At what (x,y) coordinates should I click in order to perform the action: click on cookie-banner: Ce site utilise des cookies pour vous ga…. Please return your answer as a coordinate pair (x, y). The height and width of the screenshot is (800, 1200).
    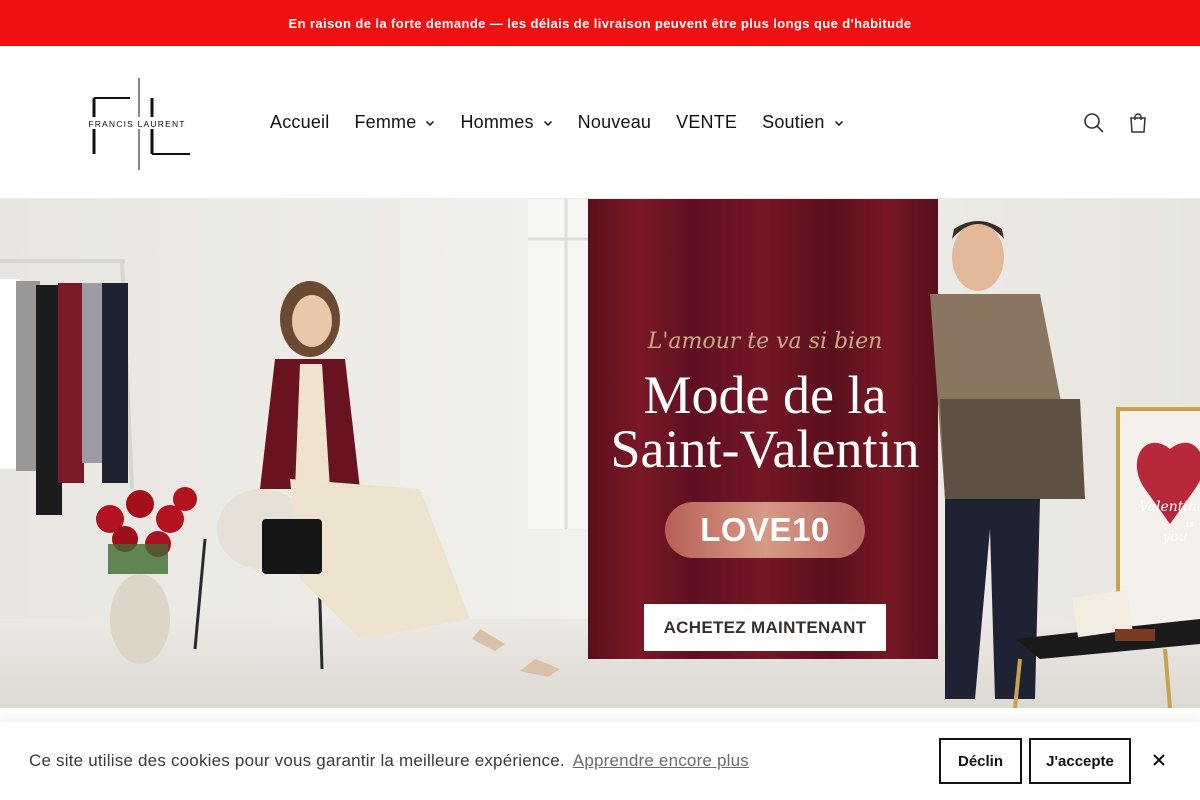
    Looking at the image, I should click on (600, 761).